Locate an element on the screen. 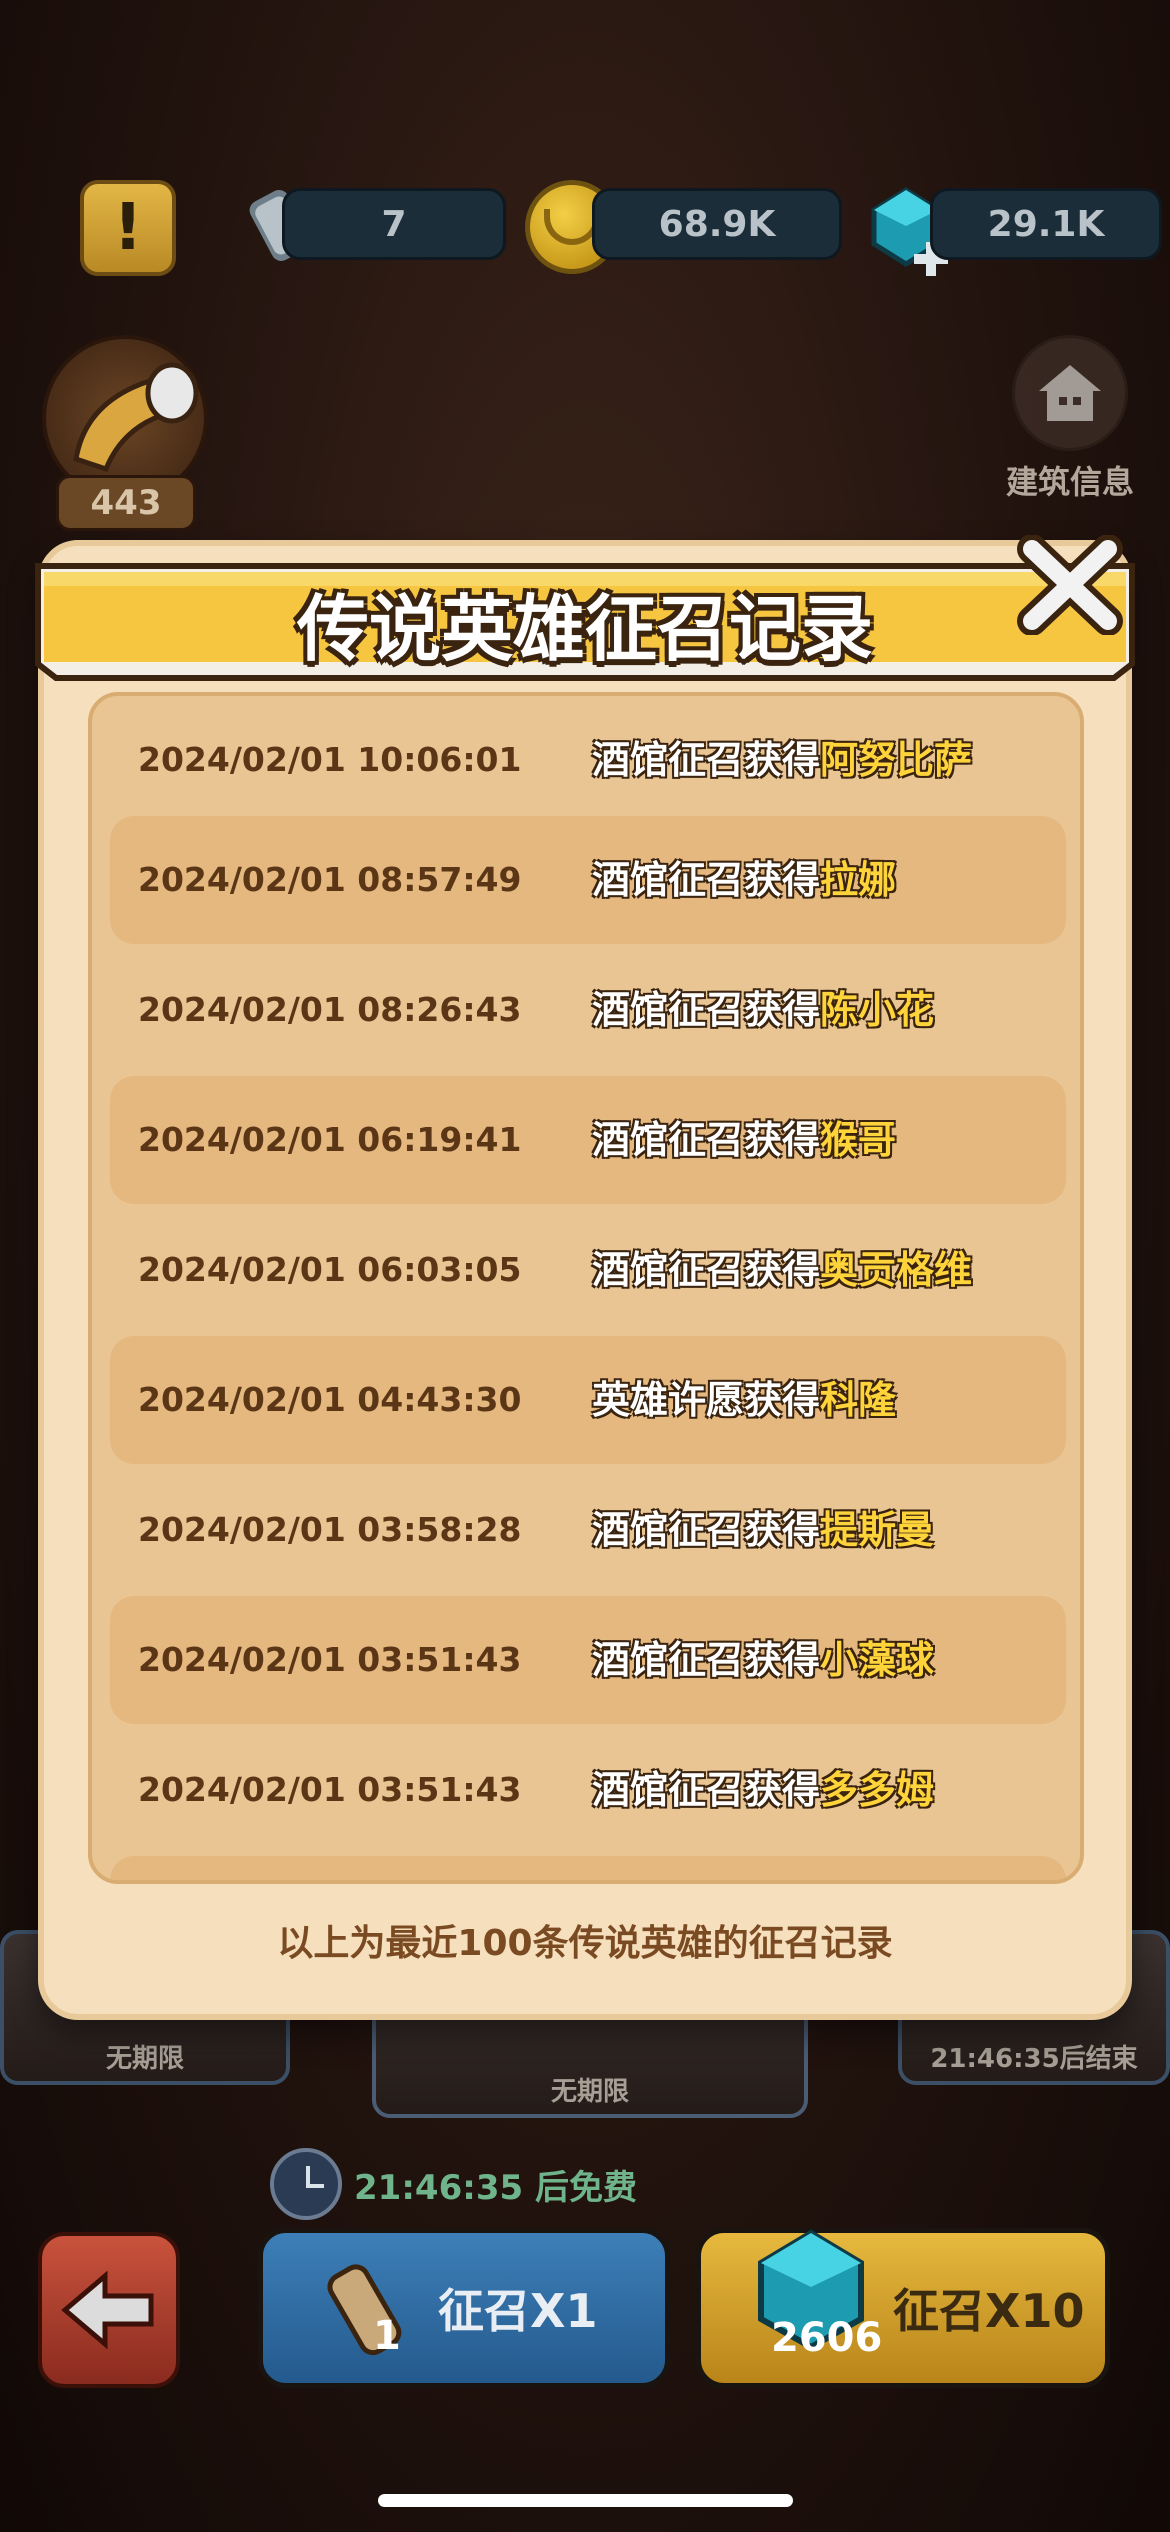  record-time: 2024/02/01 08:26:43 is located at coordinates (330, 1009).